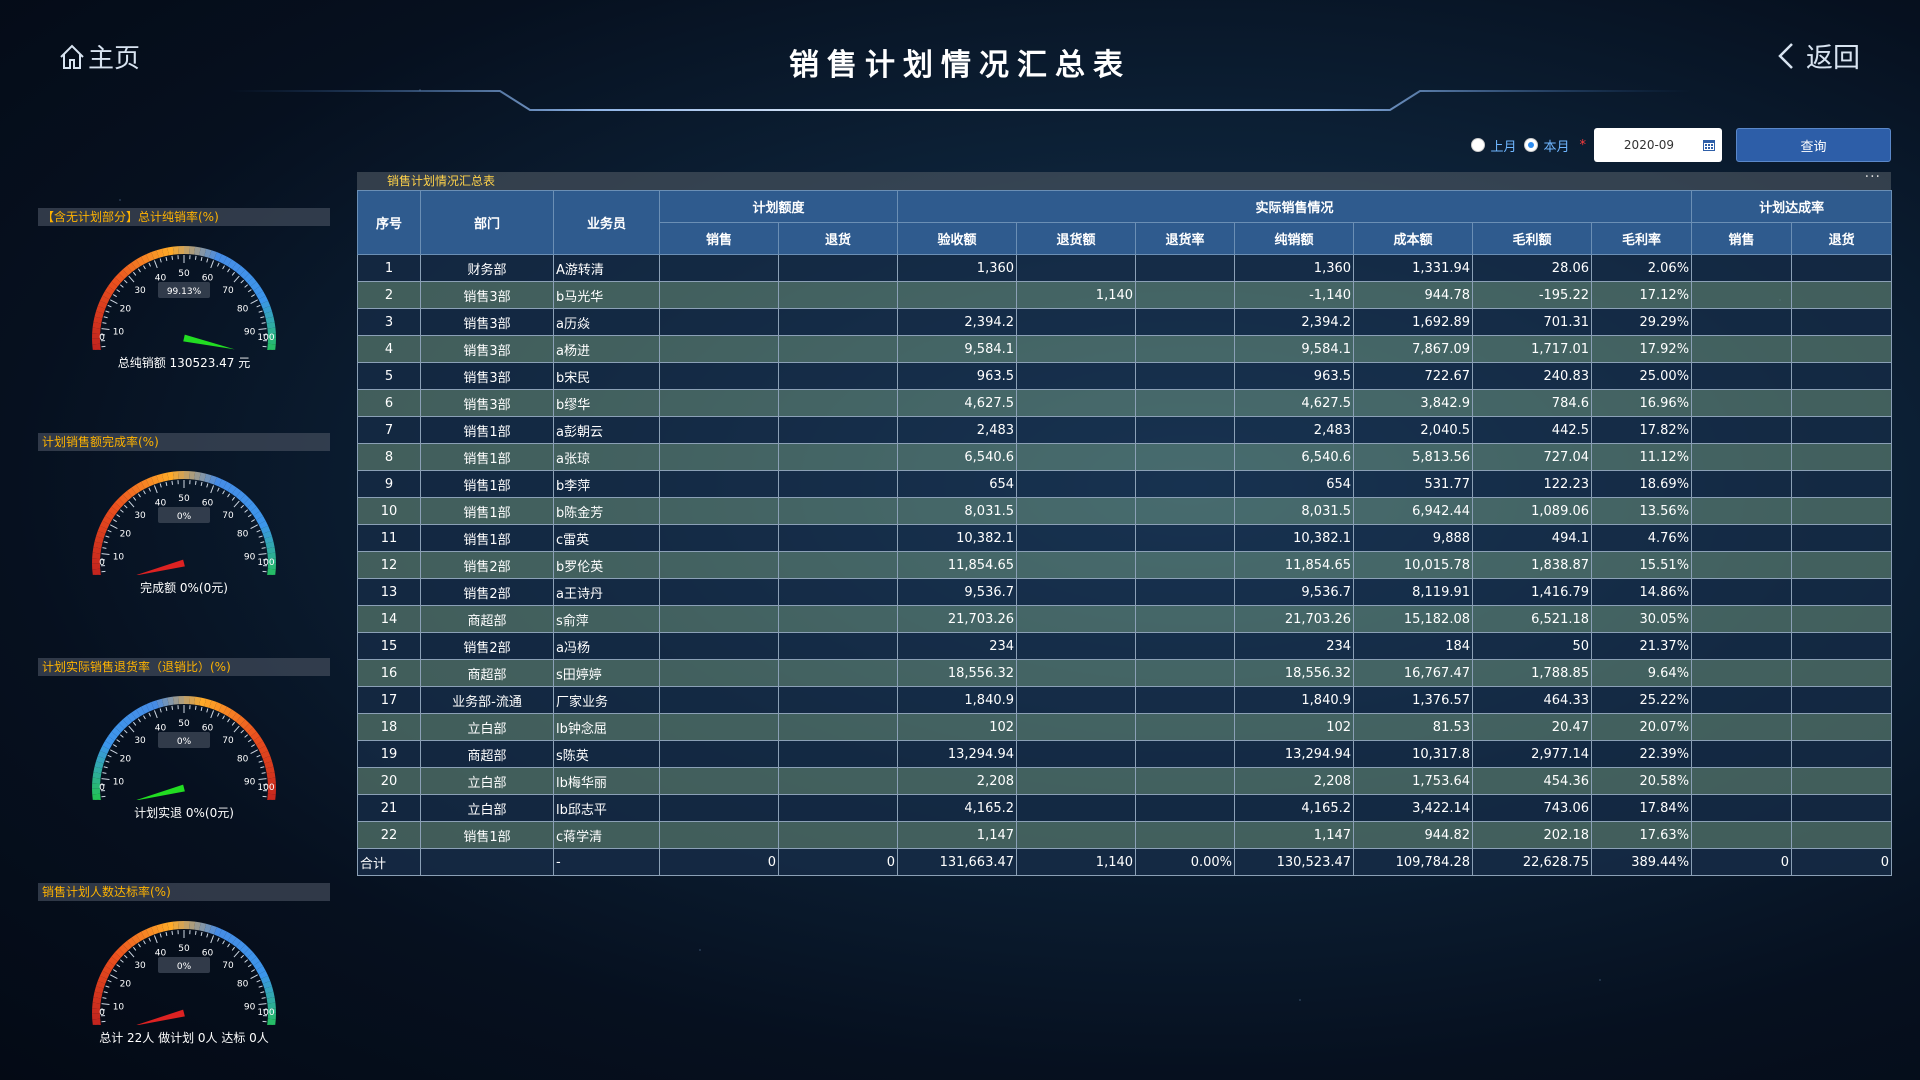  I want to click on table-cell: 3,842.9, so click(1413, 403).